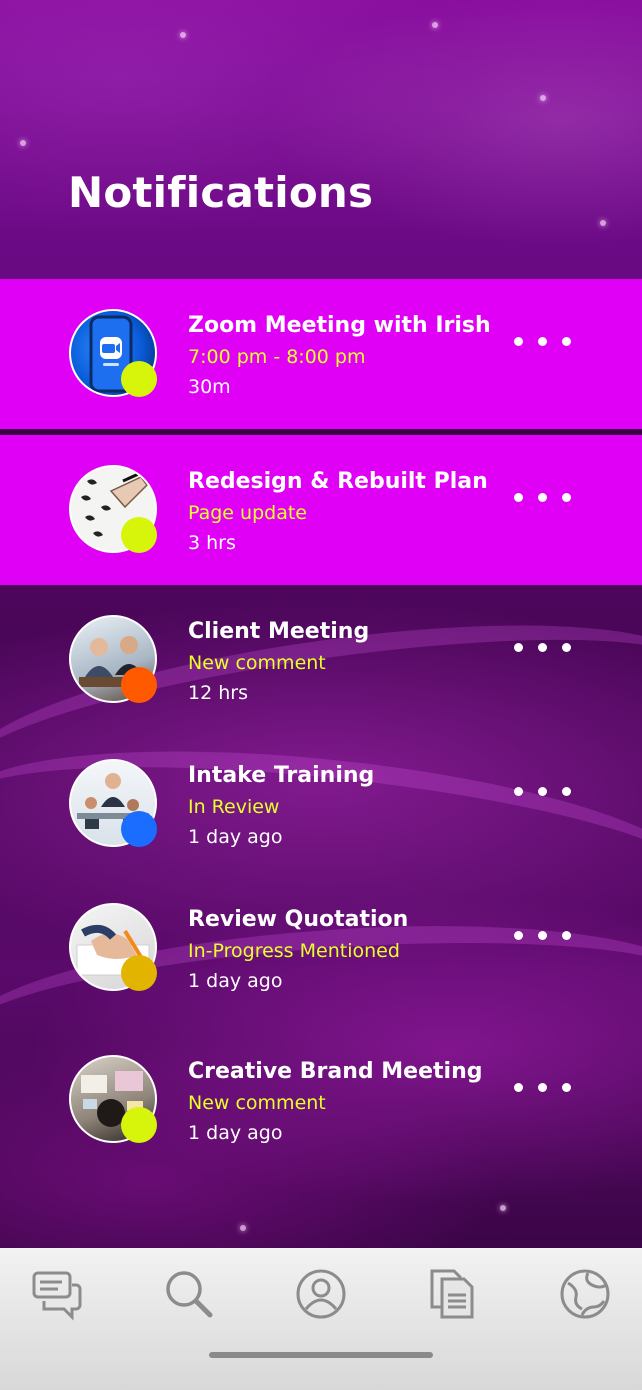  I want to click on notification-title: Zoom Meeting with Irish, so click(339, 325).